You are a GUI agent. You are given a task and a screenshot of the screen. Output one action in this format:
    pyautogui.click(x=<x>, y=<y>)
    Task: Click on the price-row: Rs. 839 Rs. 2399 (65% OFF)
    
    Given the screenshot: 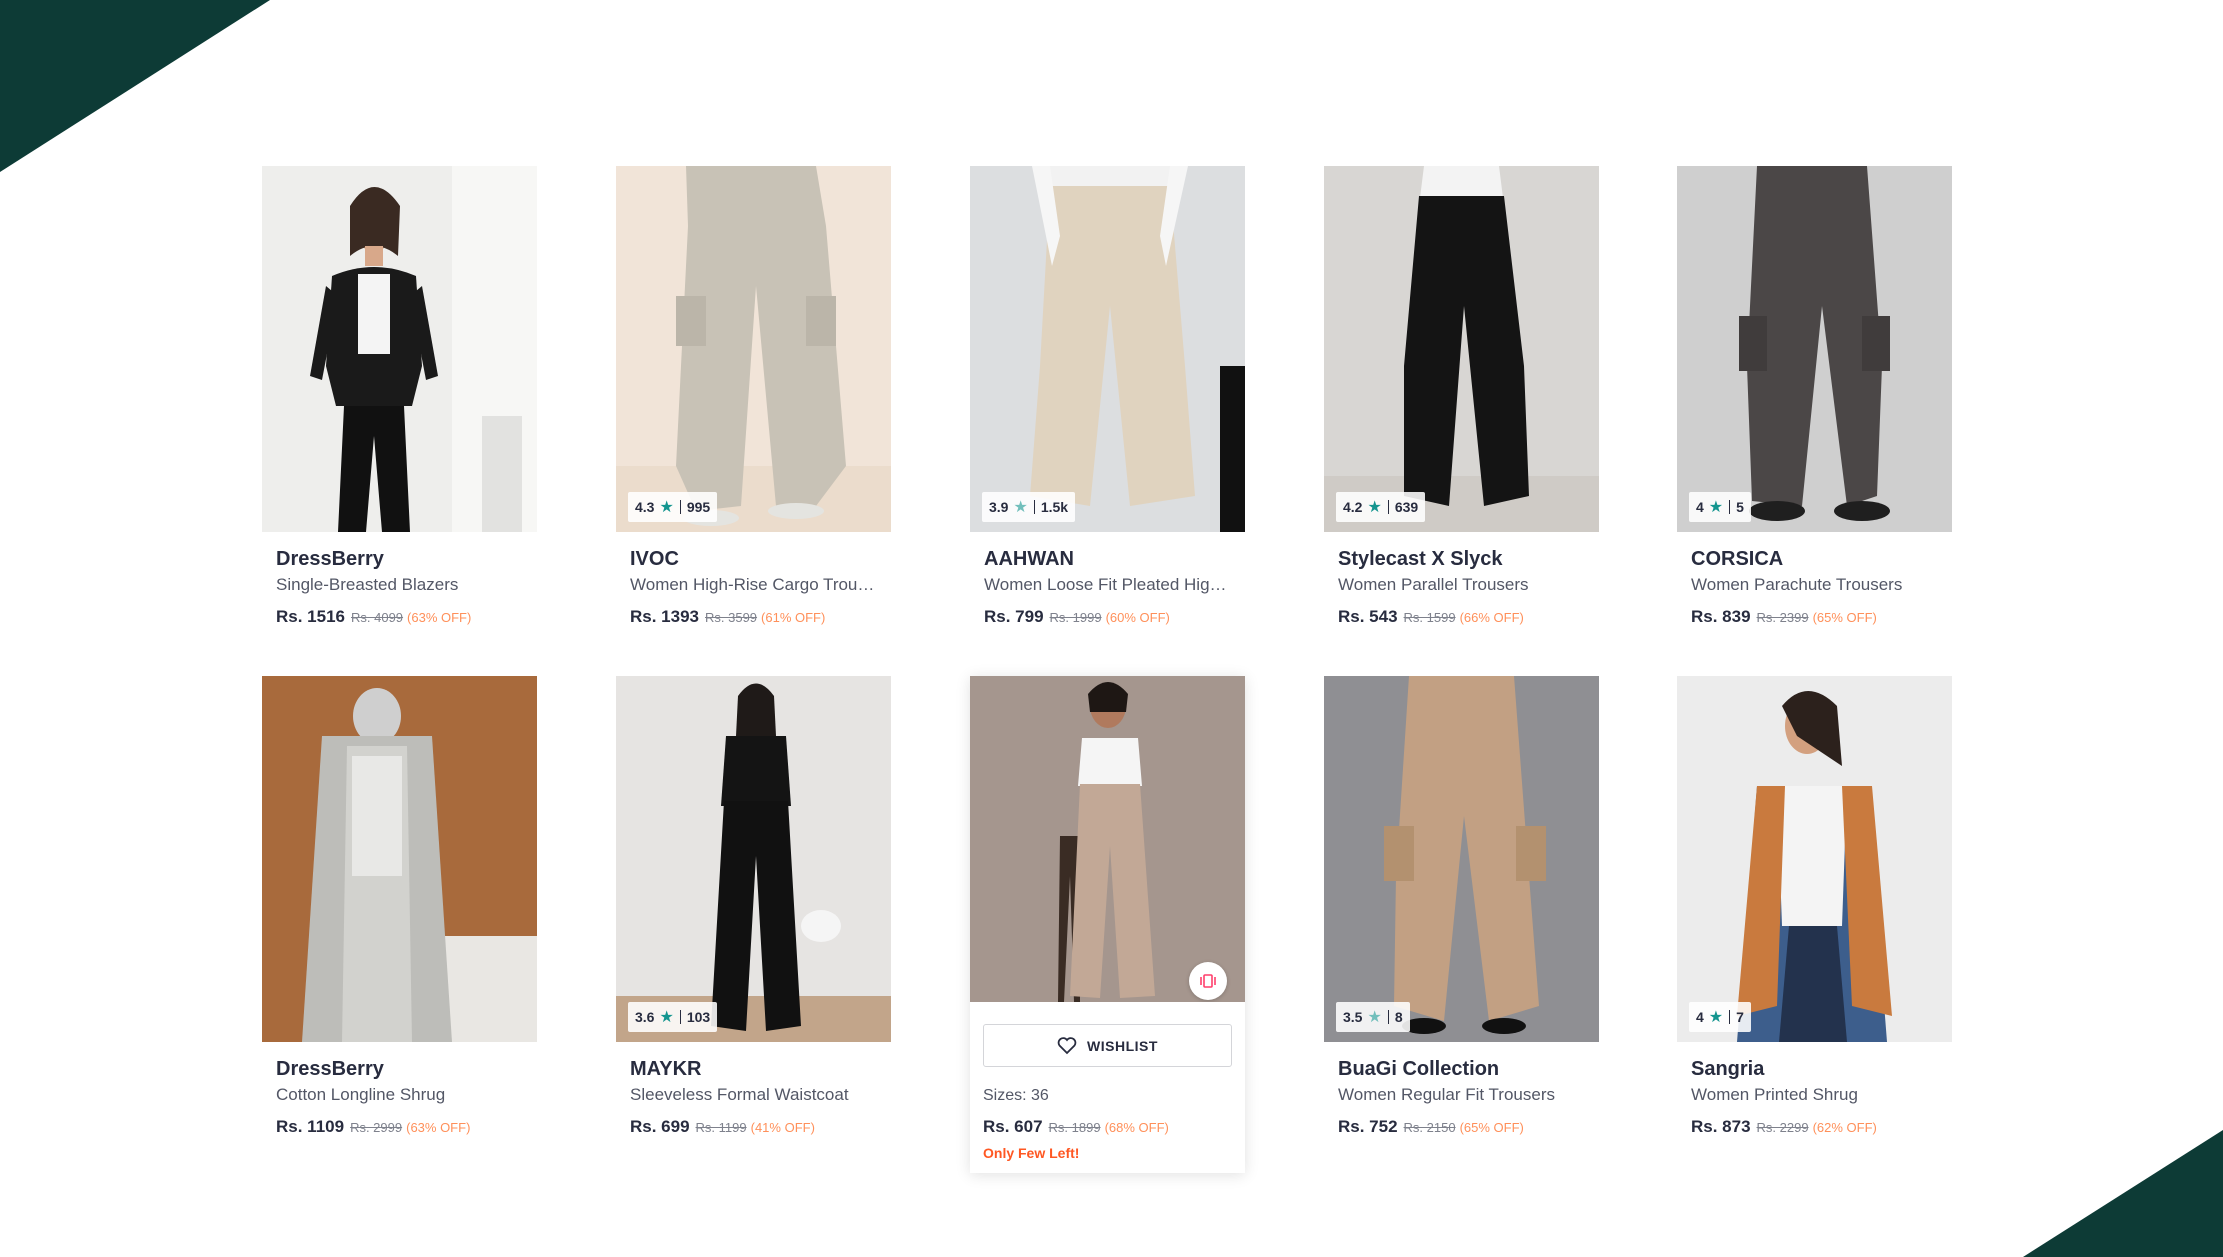 What is the action you would take?
    pyautogui.click(x=1814, y=617)
    